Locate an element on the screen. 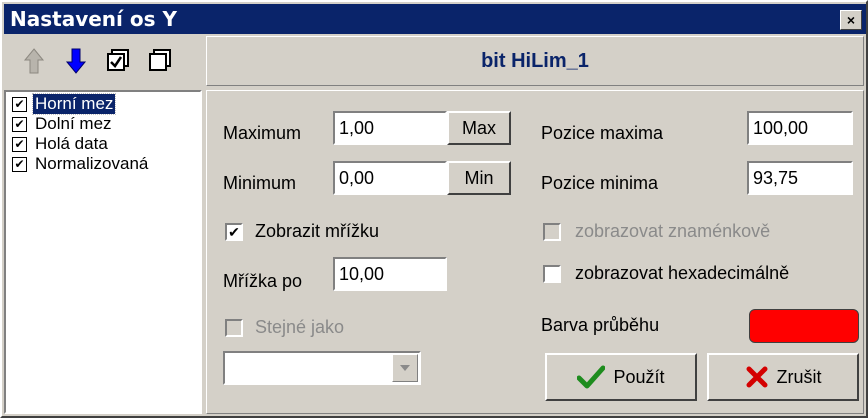 This screenshot has width=868, height=418. cancel-button: Zrušit is located at coordinates (783, 377).